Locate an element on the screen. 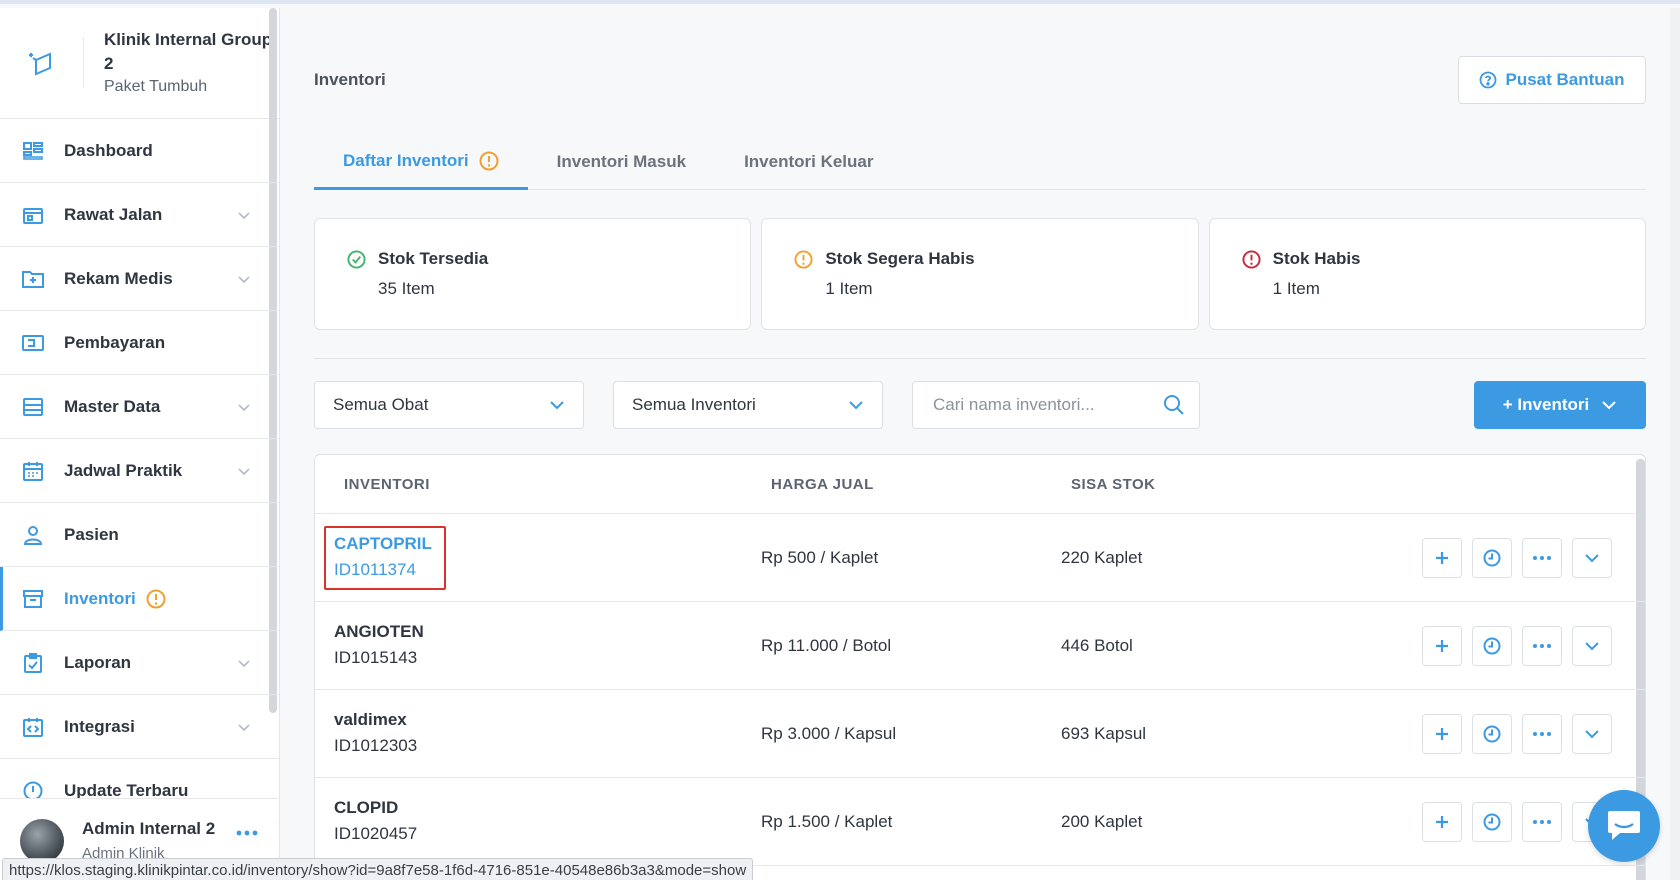  stat-title: Stok Segera Habis is located at coordinates (900, 258).